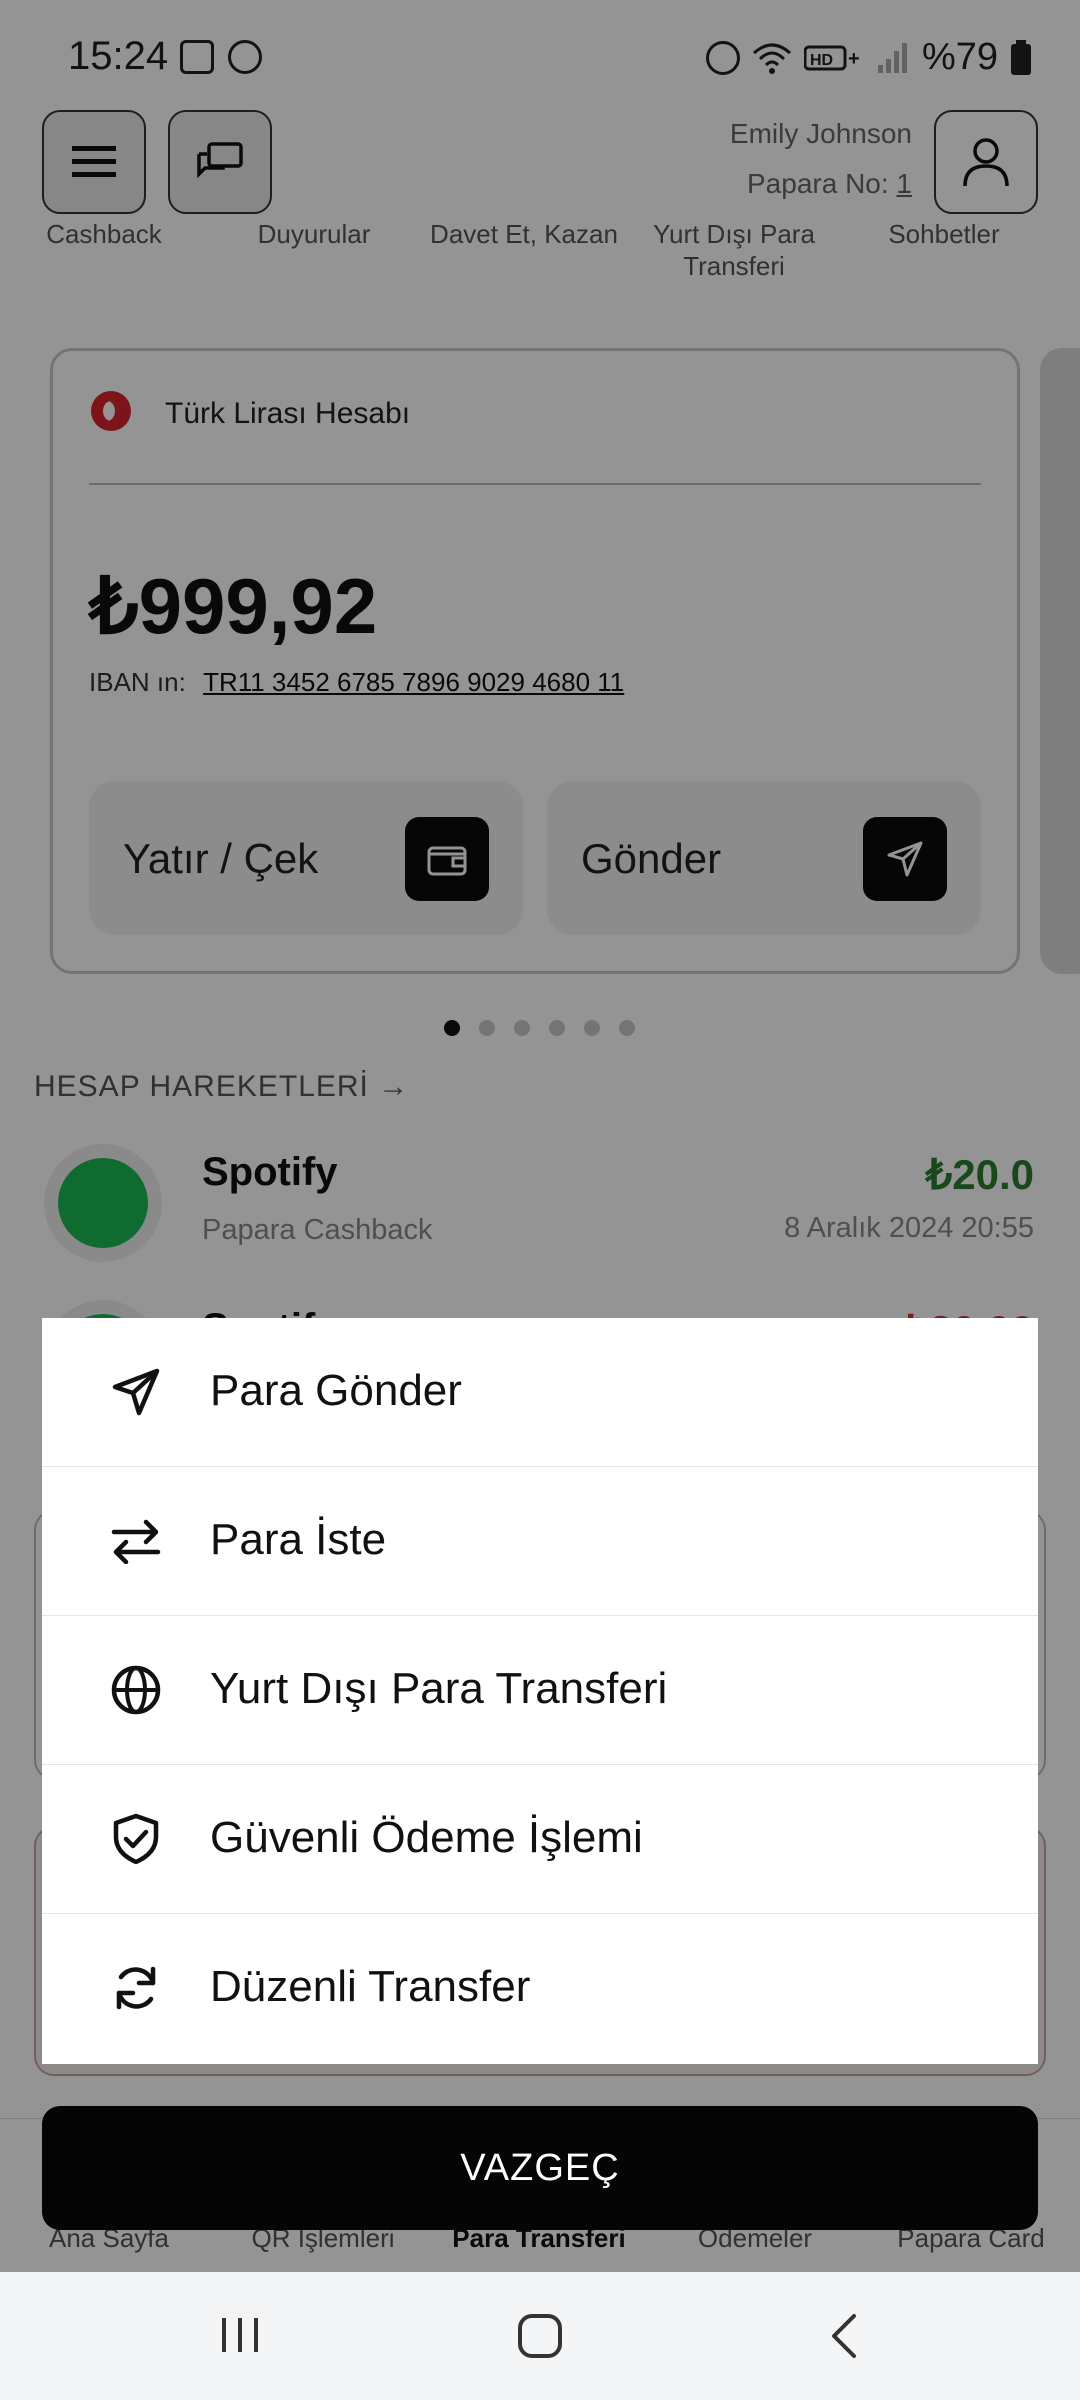 The height and width of the screenshot is (2400, 1080). I want to click on transfer-arrows-icon, so click(136, 1541).